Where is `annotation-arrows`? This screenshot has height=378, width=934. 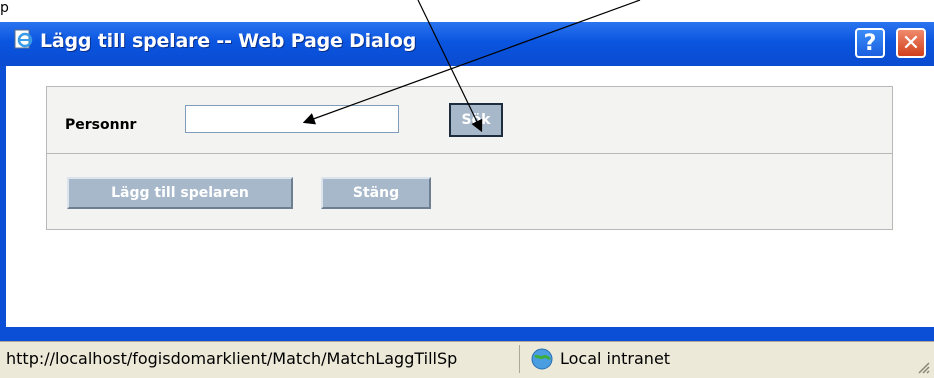 annotation-arrows is located at coordinates (471, 66).